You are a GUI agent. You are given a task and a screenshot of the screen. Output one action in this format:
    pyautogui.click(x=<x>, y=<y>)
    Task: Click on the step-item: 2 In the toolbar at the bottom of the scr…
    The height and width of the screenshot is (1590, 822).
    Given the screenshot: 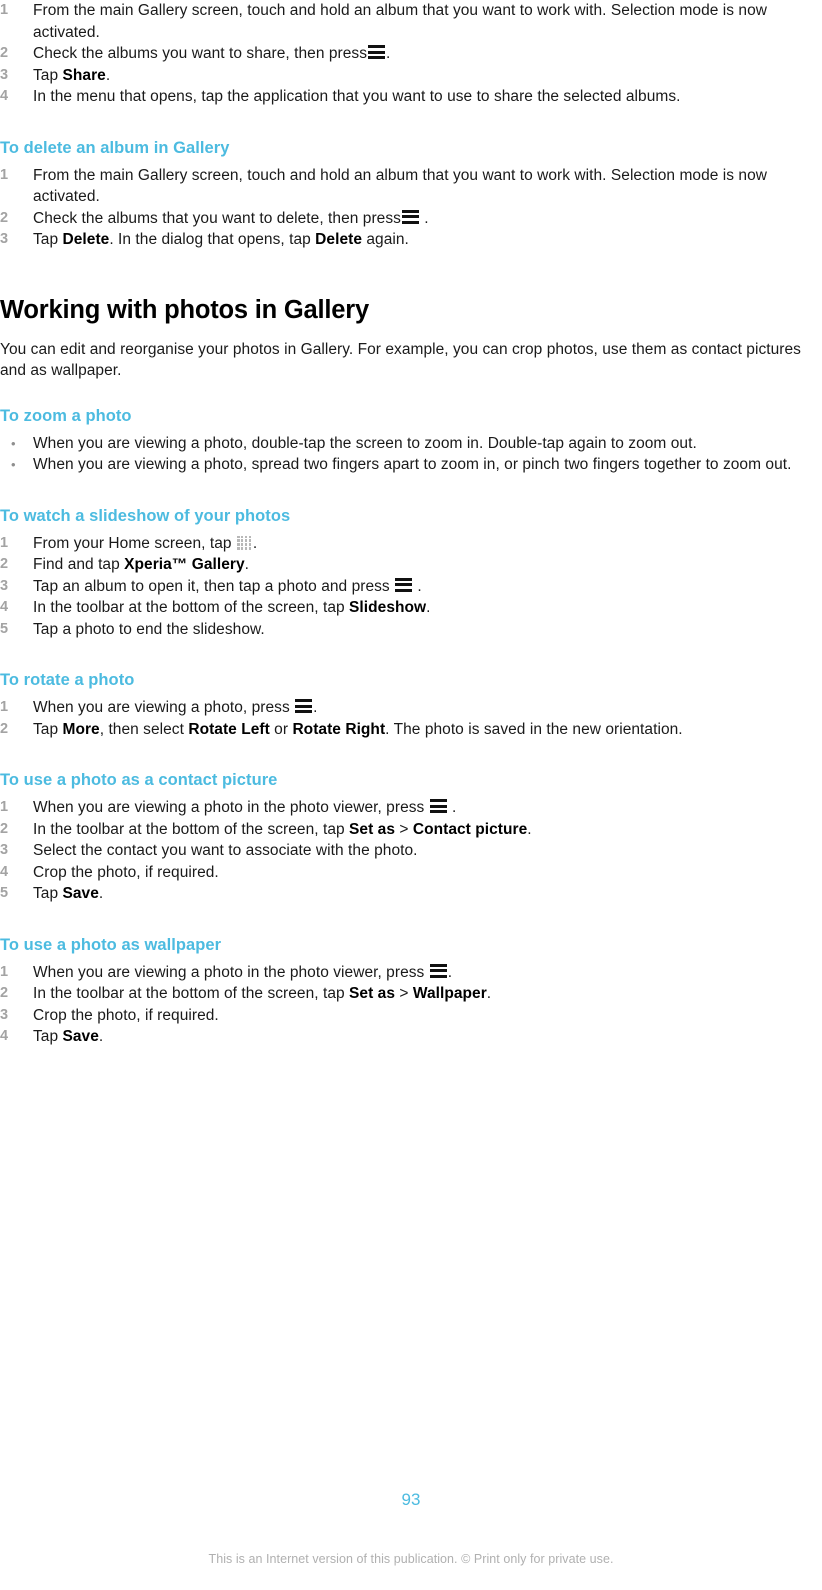 What is the action you would take?
    pyautogui.click(x=411, y=994)
    